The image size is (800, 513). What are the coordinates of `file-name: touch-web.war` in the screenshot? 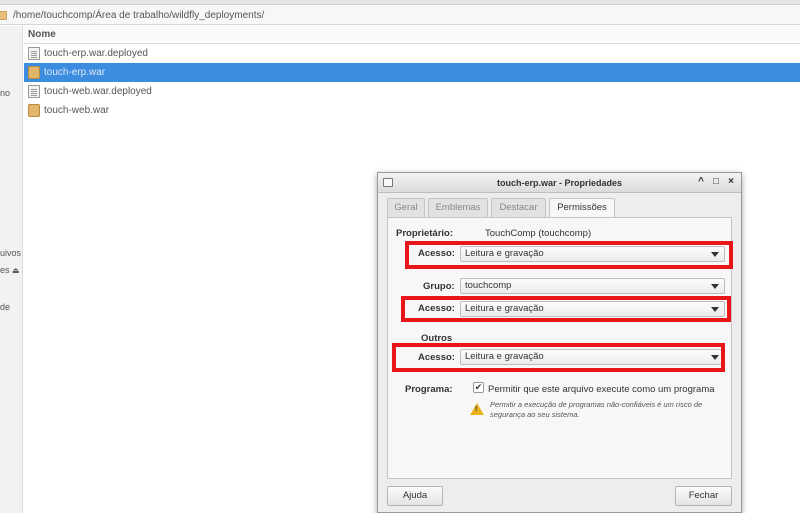 It's located at (77, 110).